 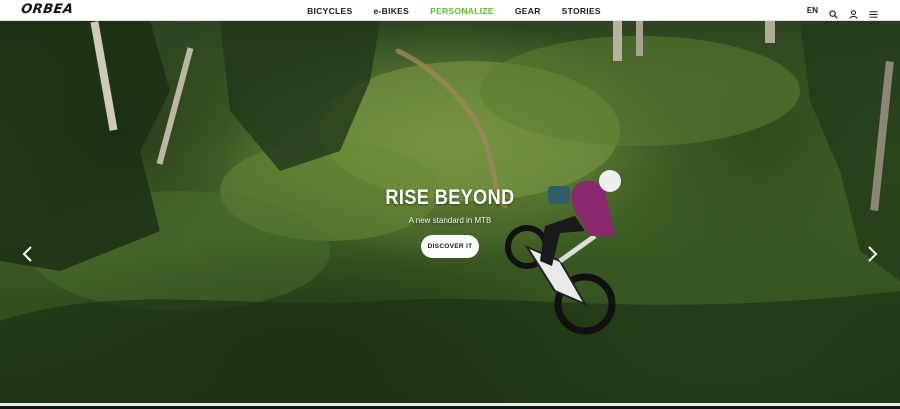 I want to click on nav-item-personalize: PERSONALIZE, so click(x=462, y=11).